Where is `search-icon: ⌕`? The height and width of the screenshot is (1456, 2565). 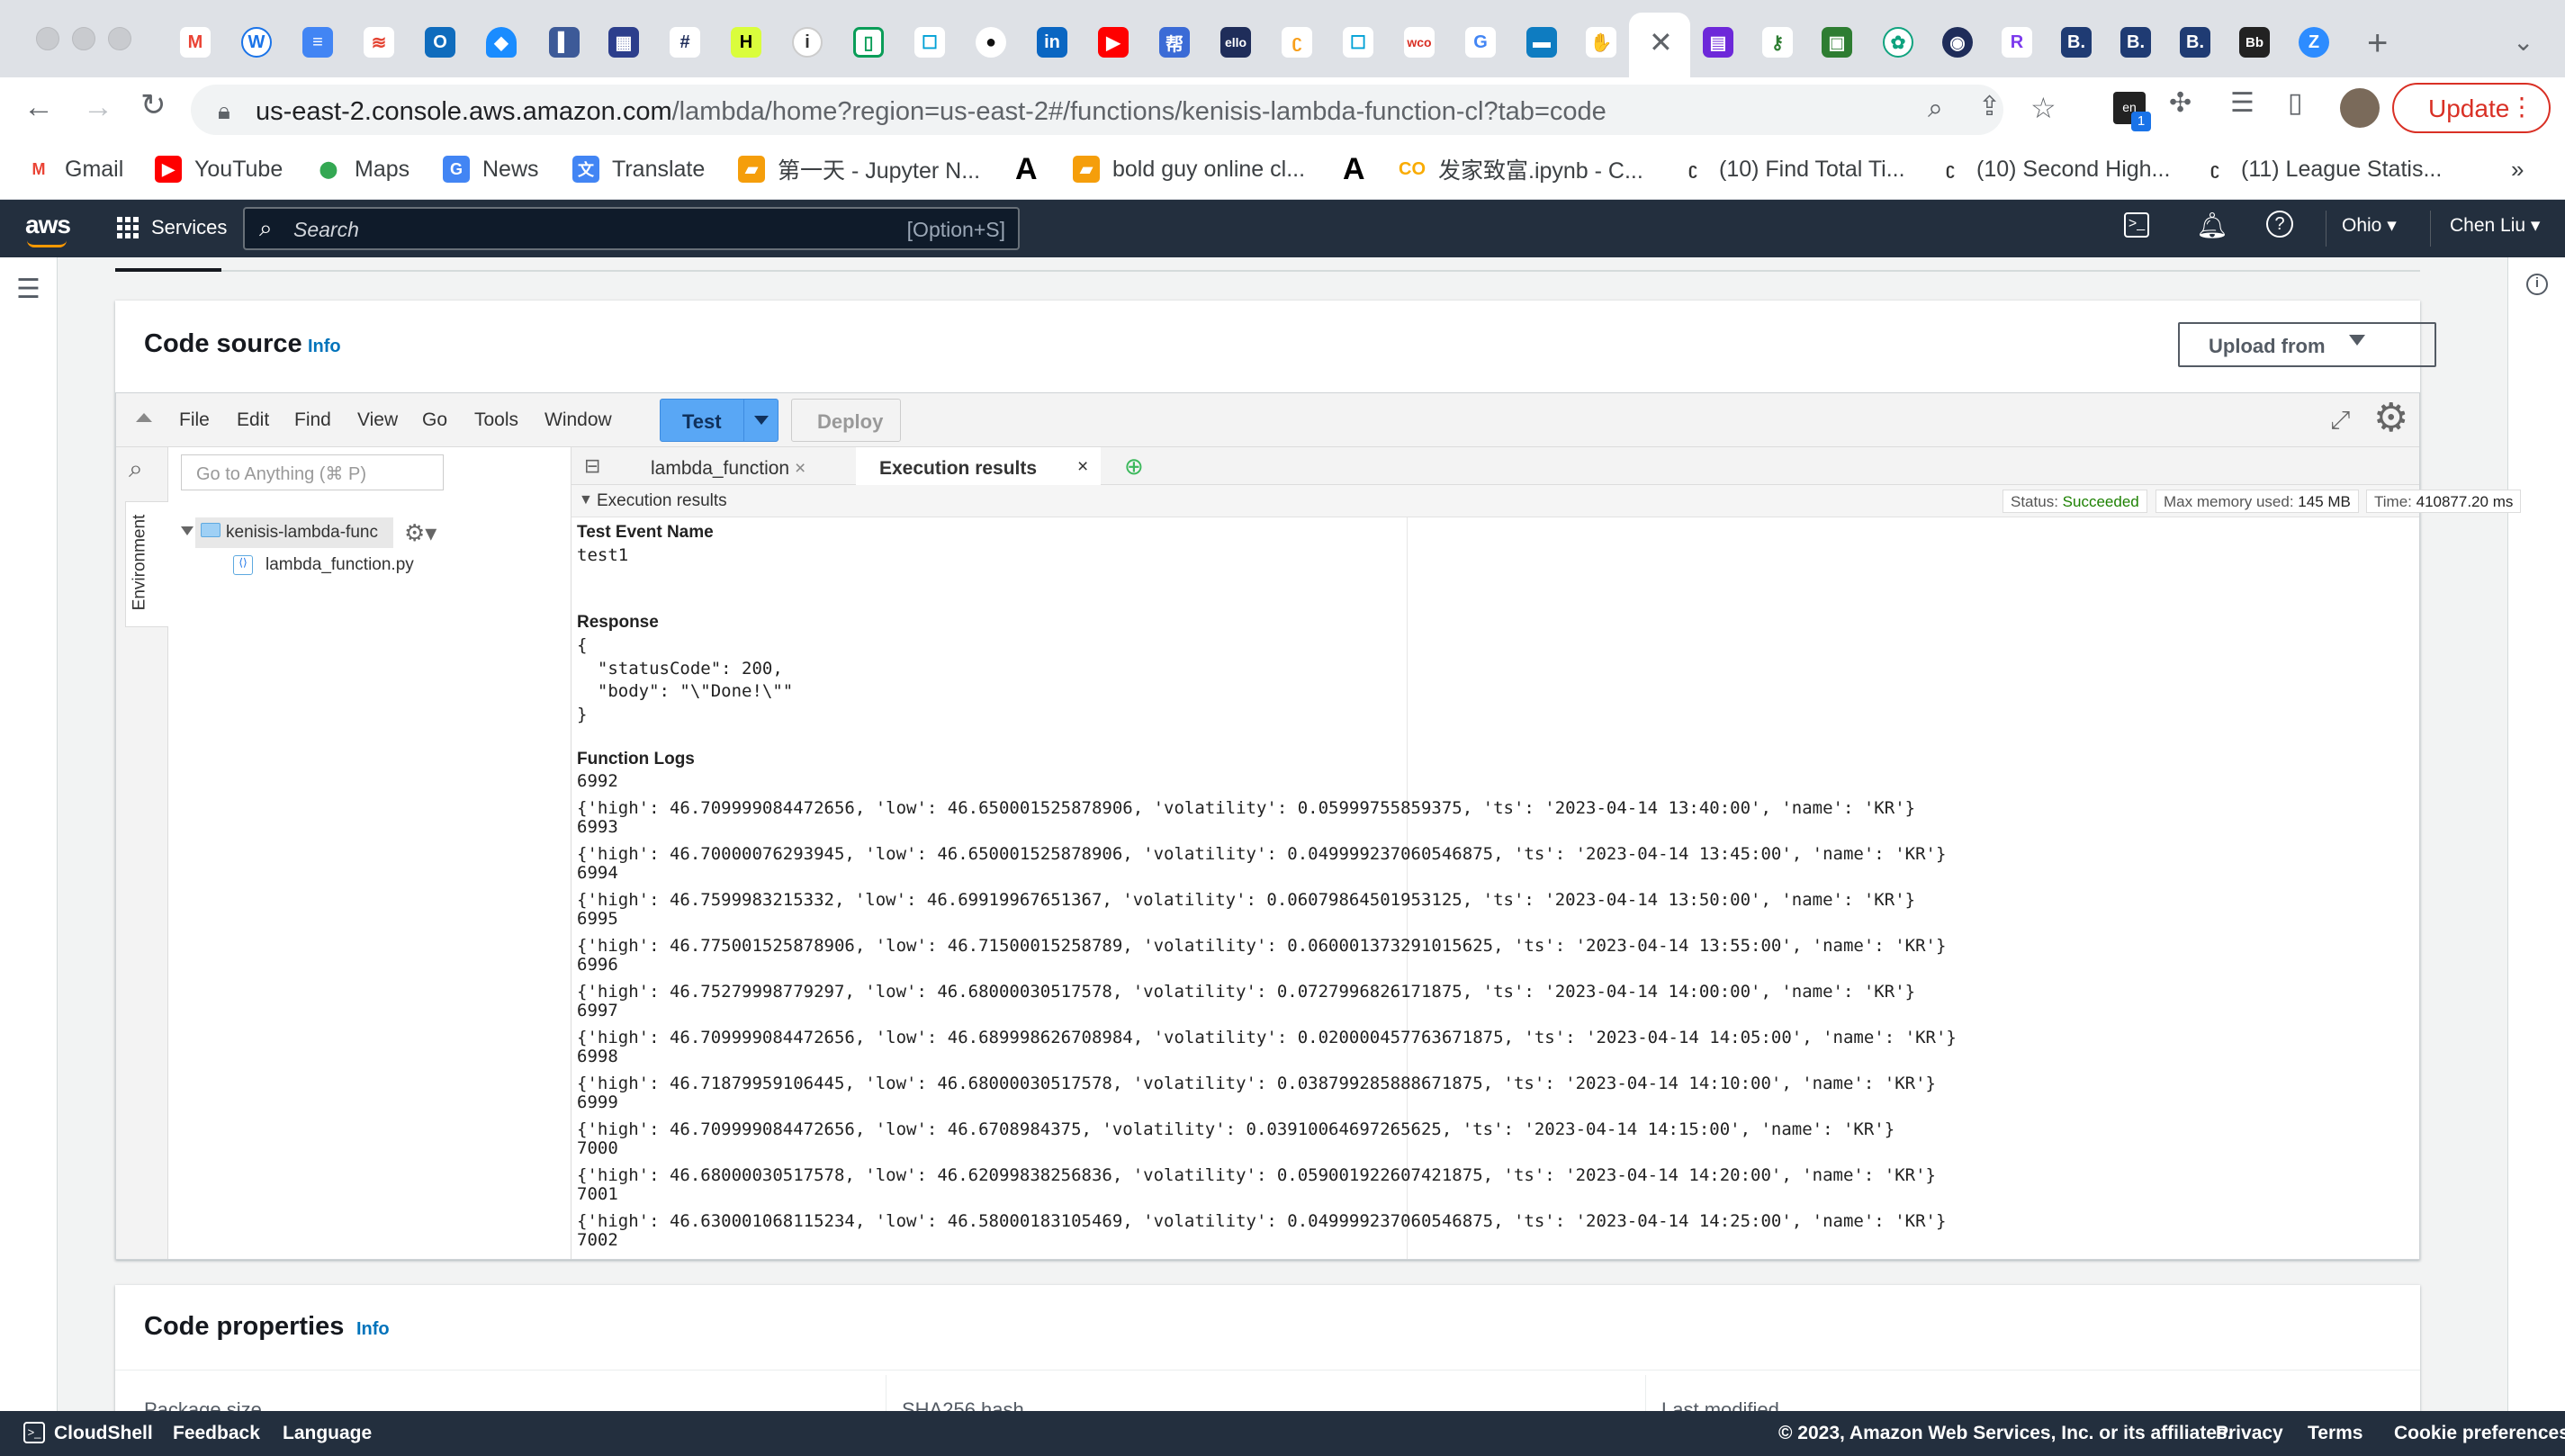 search-icon: ⌕ is located at coordinates (136, 469).